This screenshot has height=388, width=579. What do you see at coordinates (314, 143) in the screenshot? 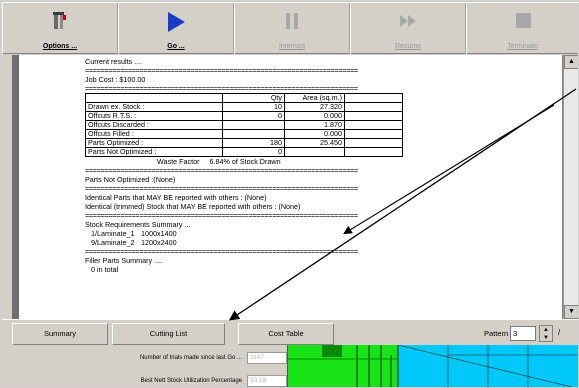
I see `table-cell: 25.450` at bounding box center [314, 143].